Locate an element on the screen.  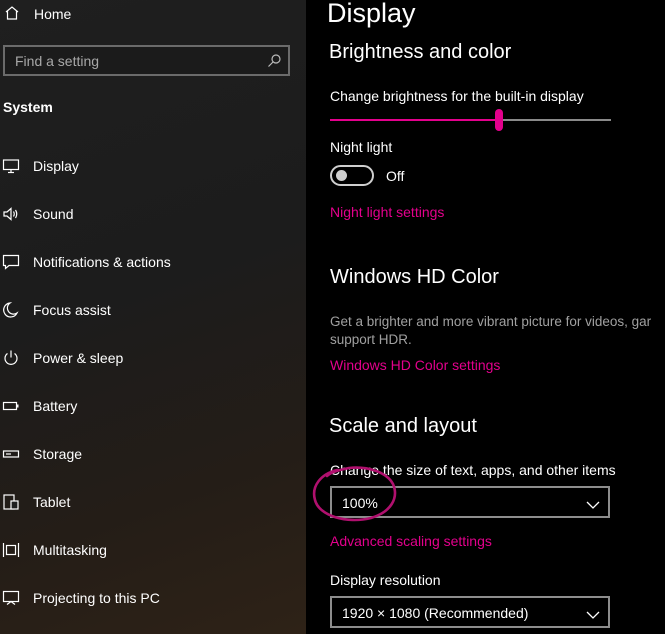
sidebar-item-focus-assist: Focus assist is located at coordinates (153, 310).